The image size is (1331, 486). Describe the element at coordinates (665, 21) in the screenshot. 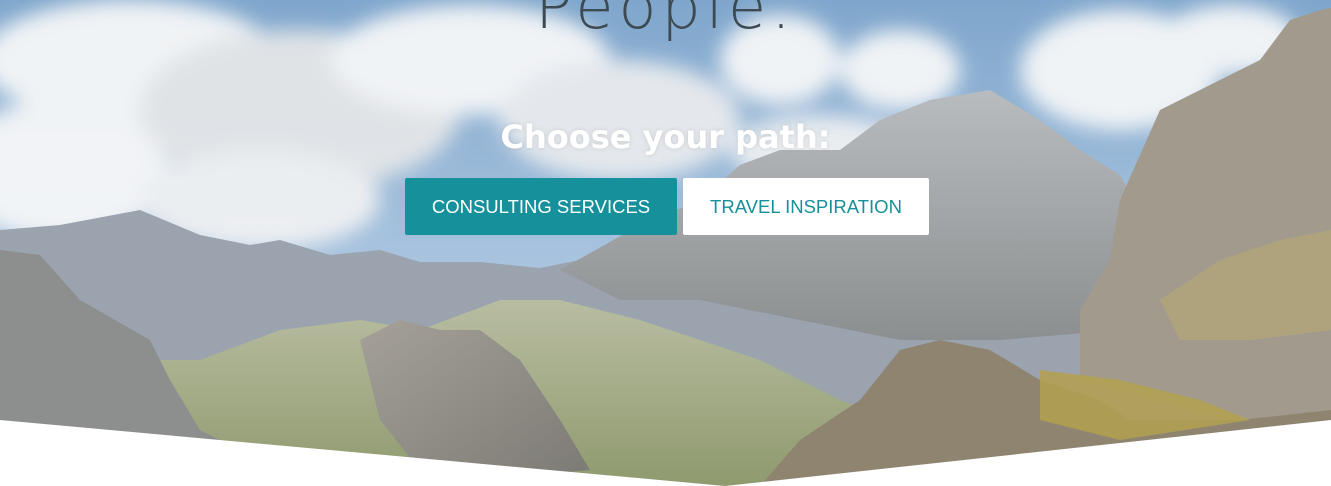

I see `hero-headline: People.` at that location.